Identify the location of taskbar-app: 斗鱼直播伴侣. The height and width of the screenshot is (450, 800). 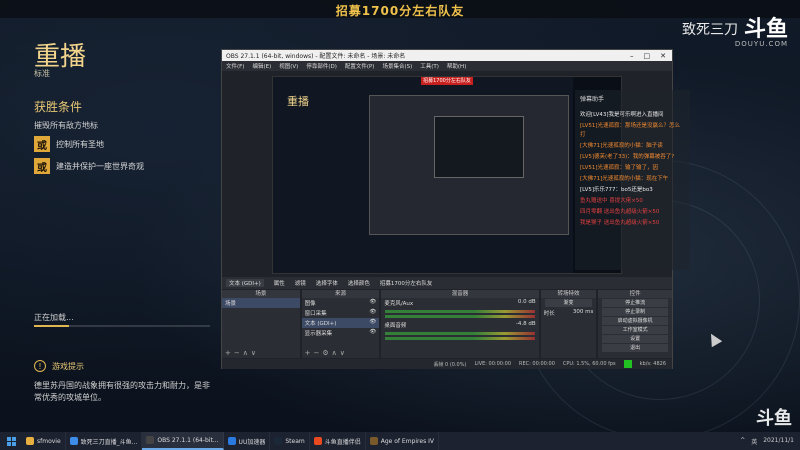
(338, 441).